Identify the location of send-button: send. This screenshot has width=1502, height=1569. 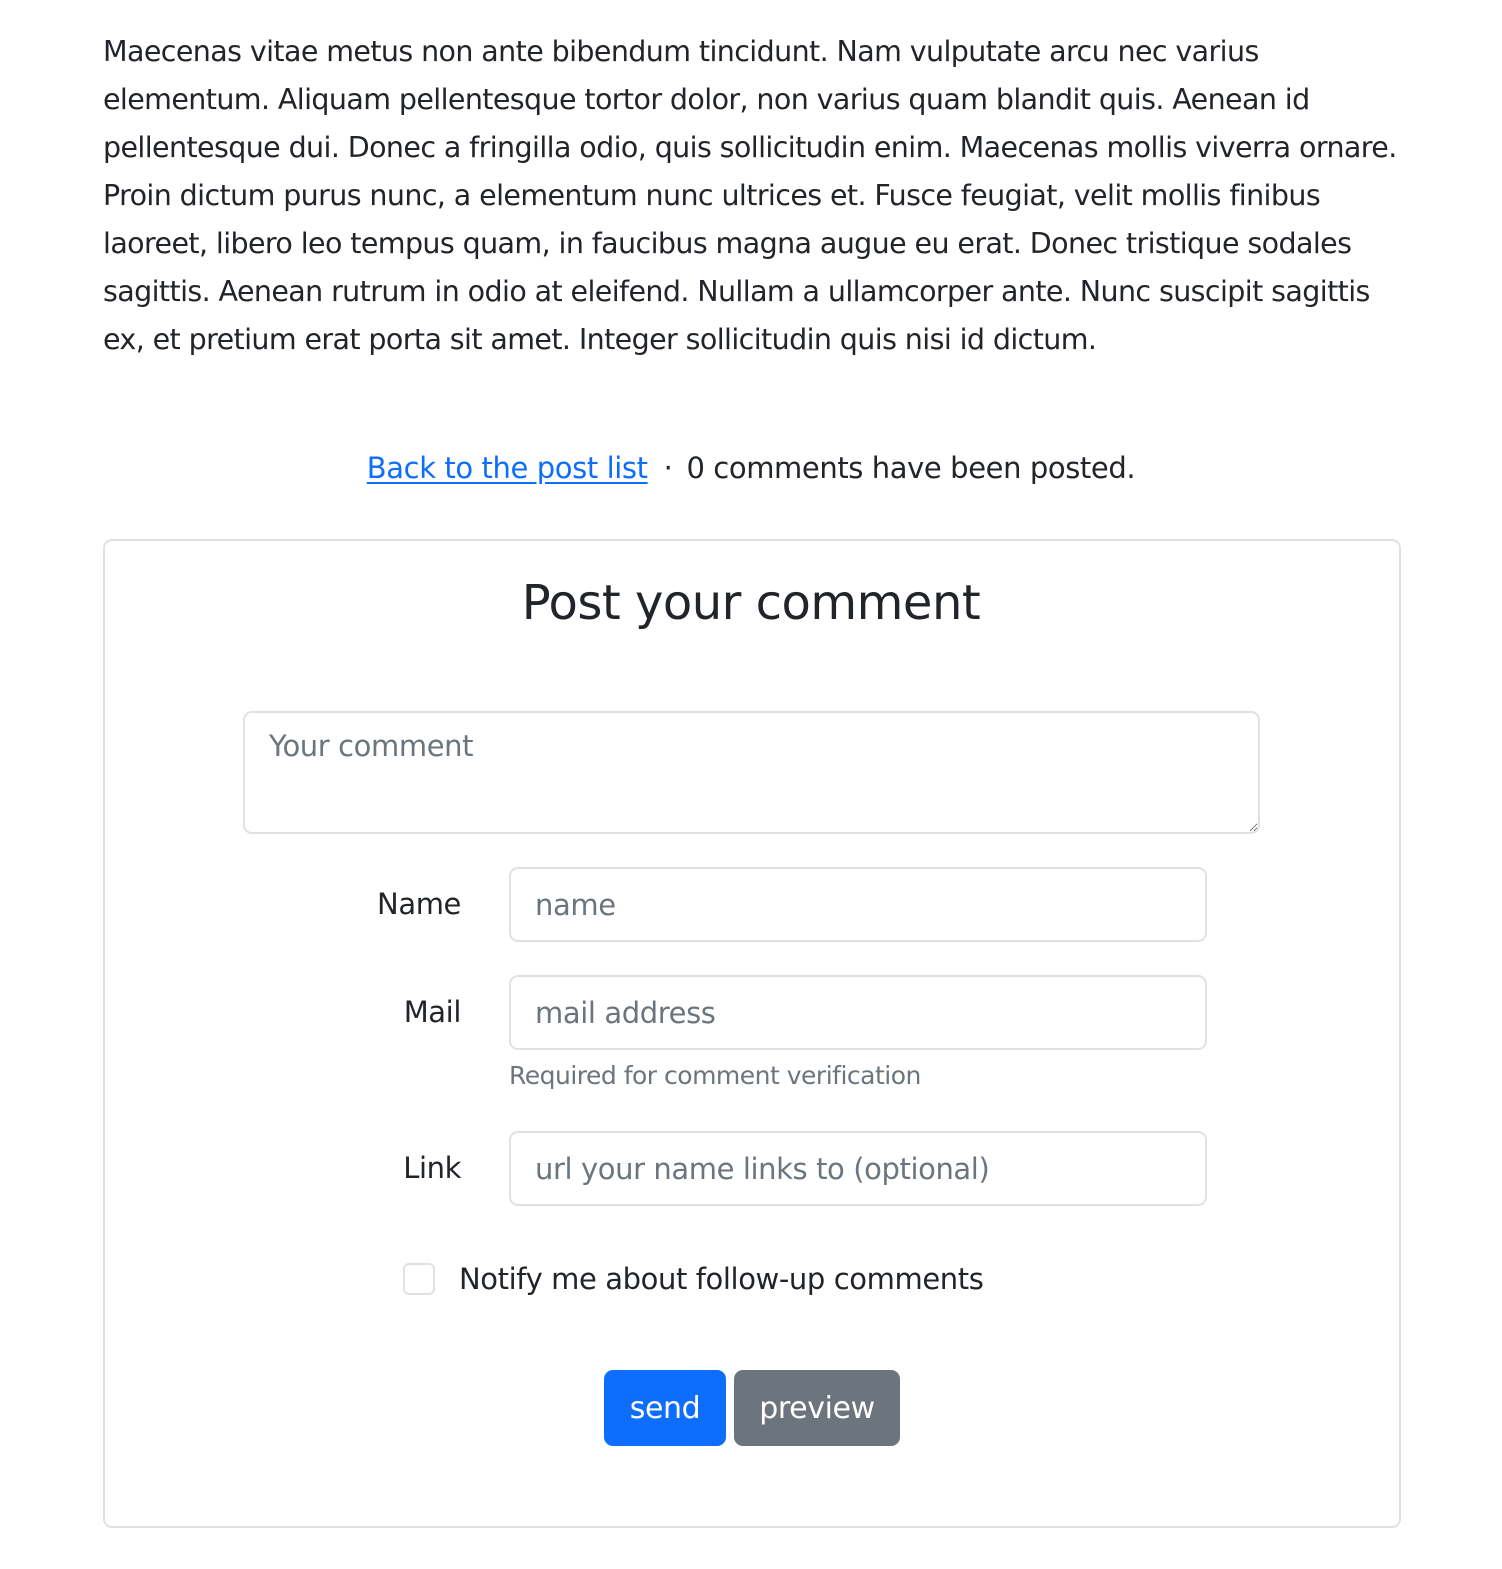
(665, 1408).